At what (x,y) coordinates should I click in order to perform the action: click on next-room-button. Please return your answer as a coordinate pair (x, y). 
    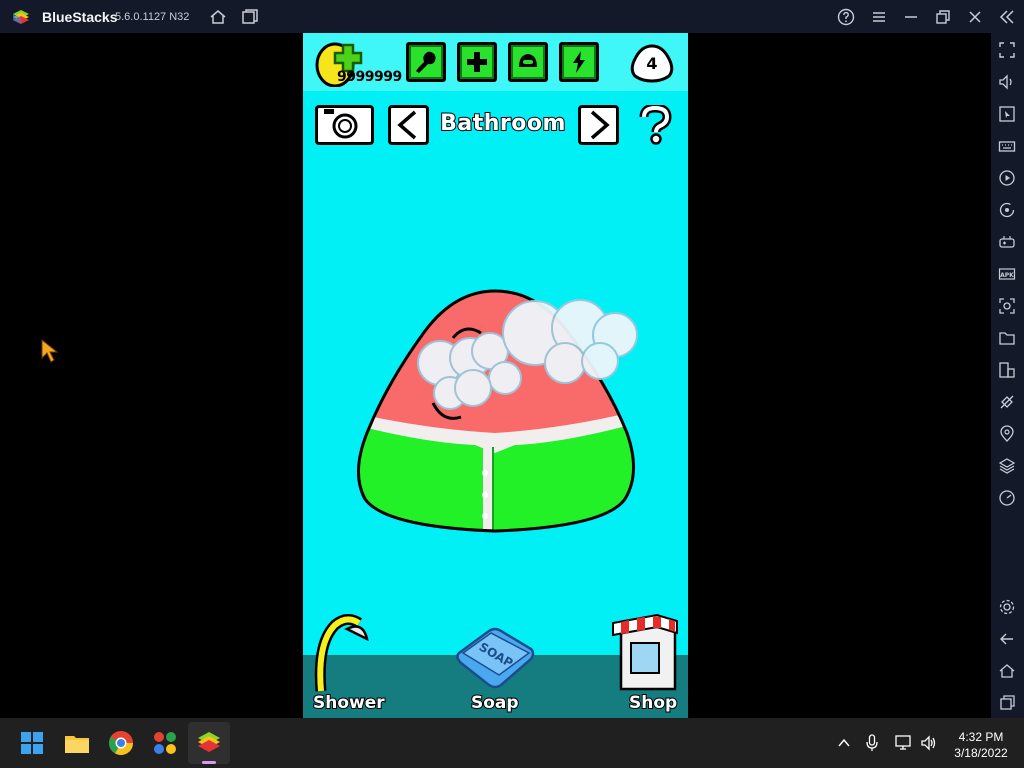
    Looking at the image, I should click on (598, 125).